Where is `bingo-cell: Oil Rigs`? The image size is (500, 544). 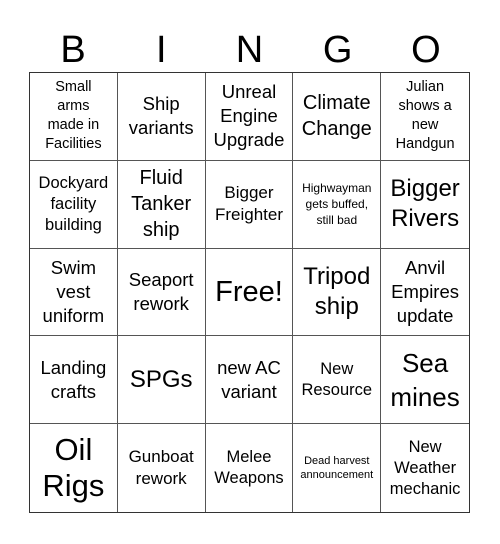
bingo-cell: Oil Rigs is located at coordinates (74, 468).